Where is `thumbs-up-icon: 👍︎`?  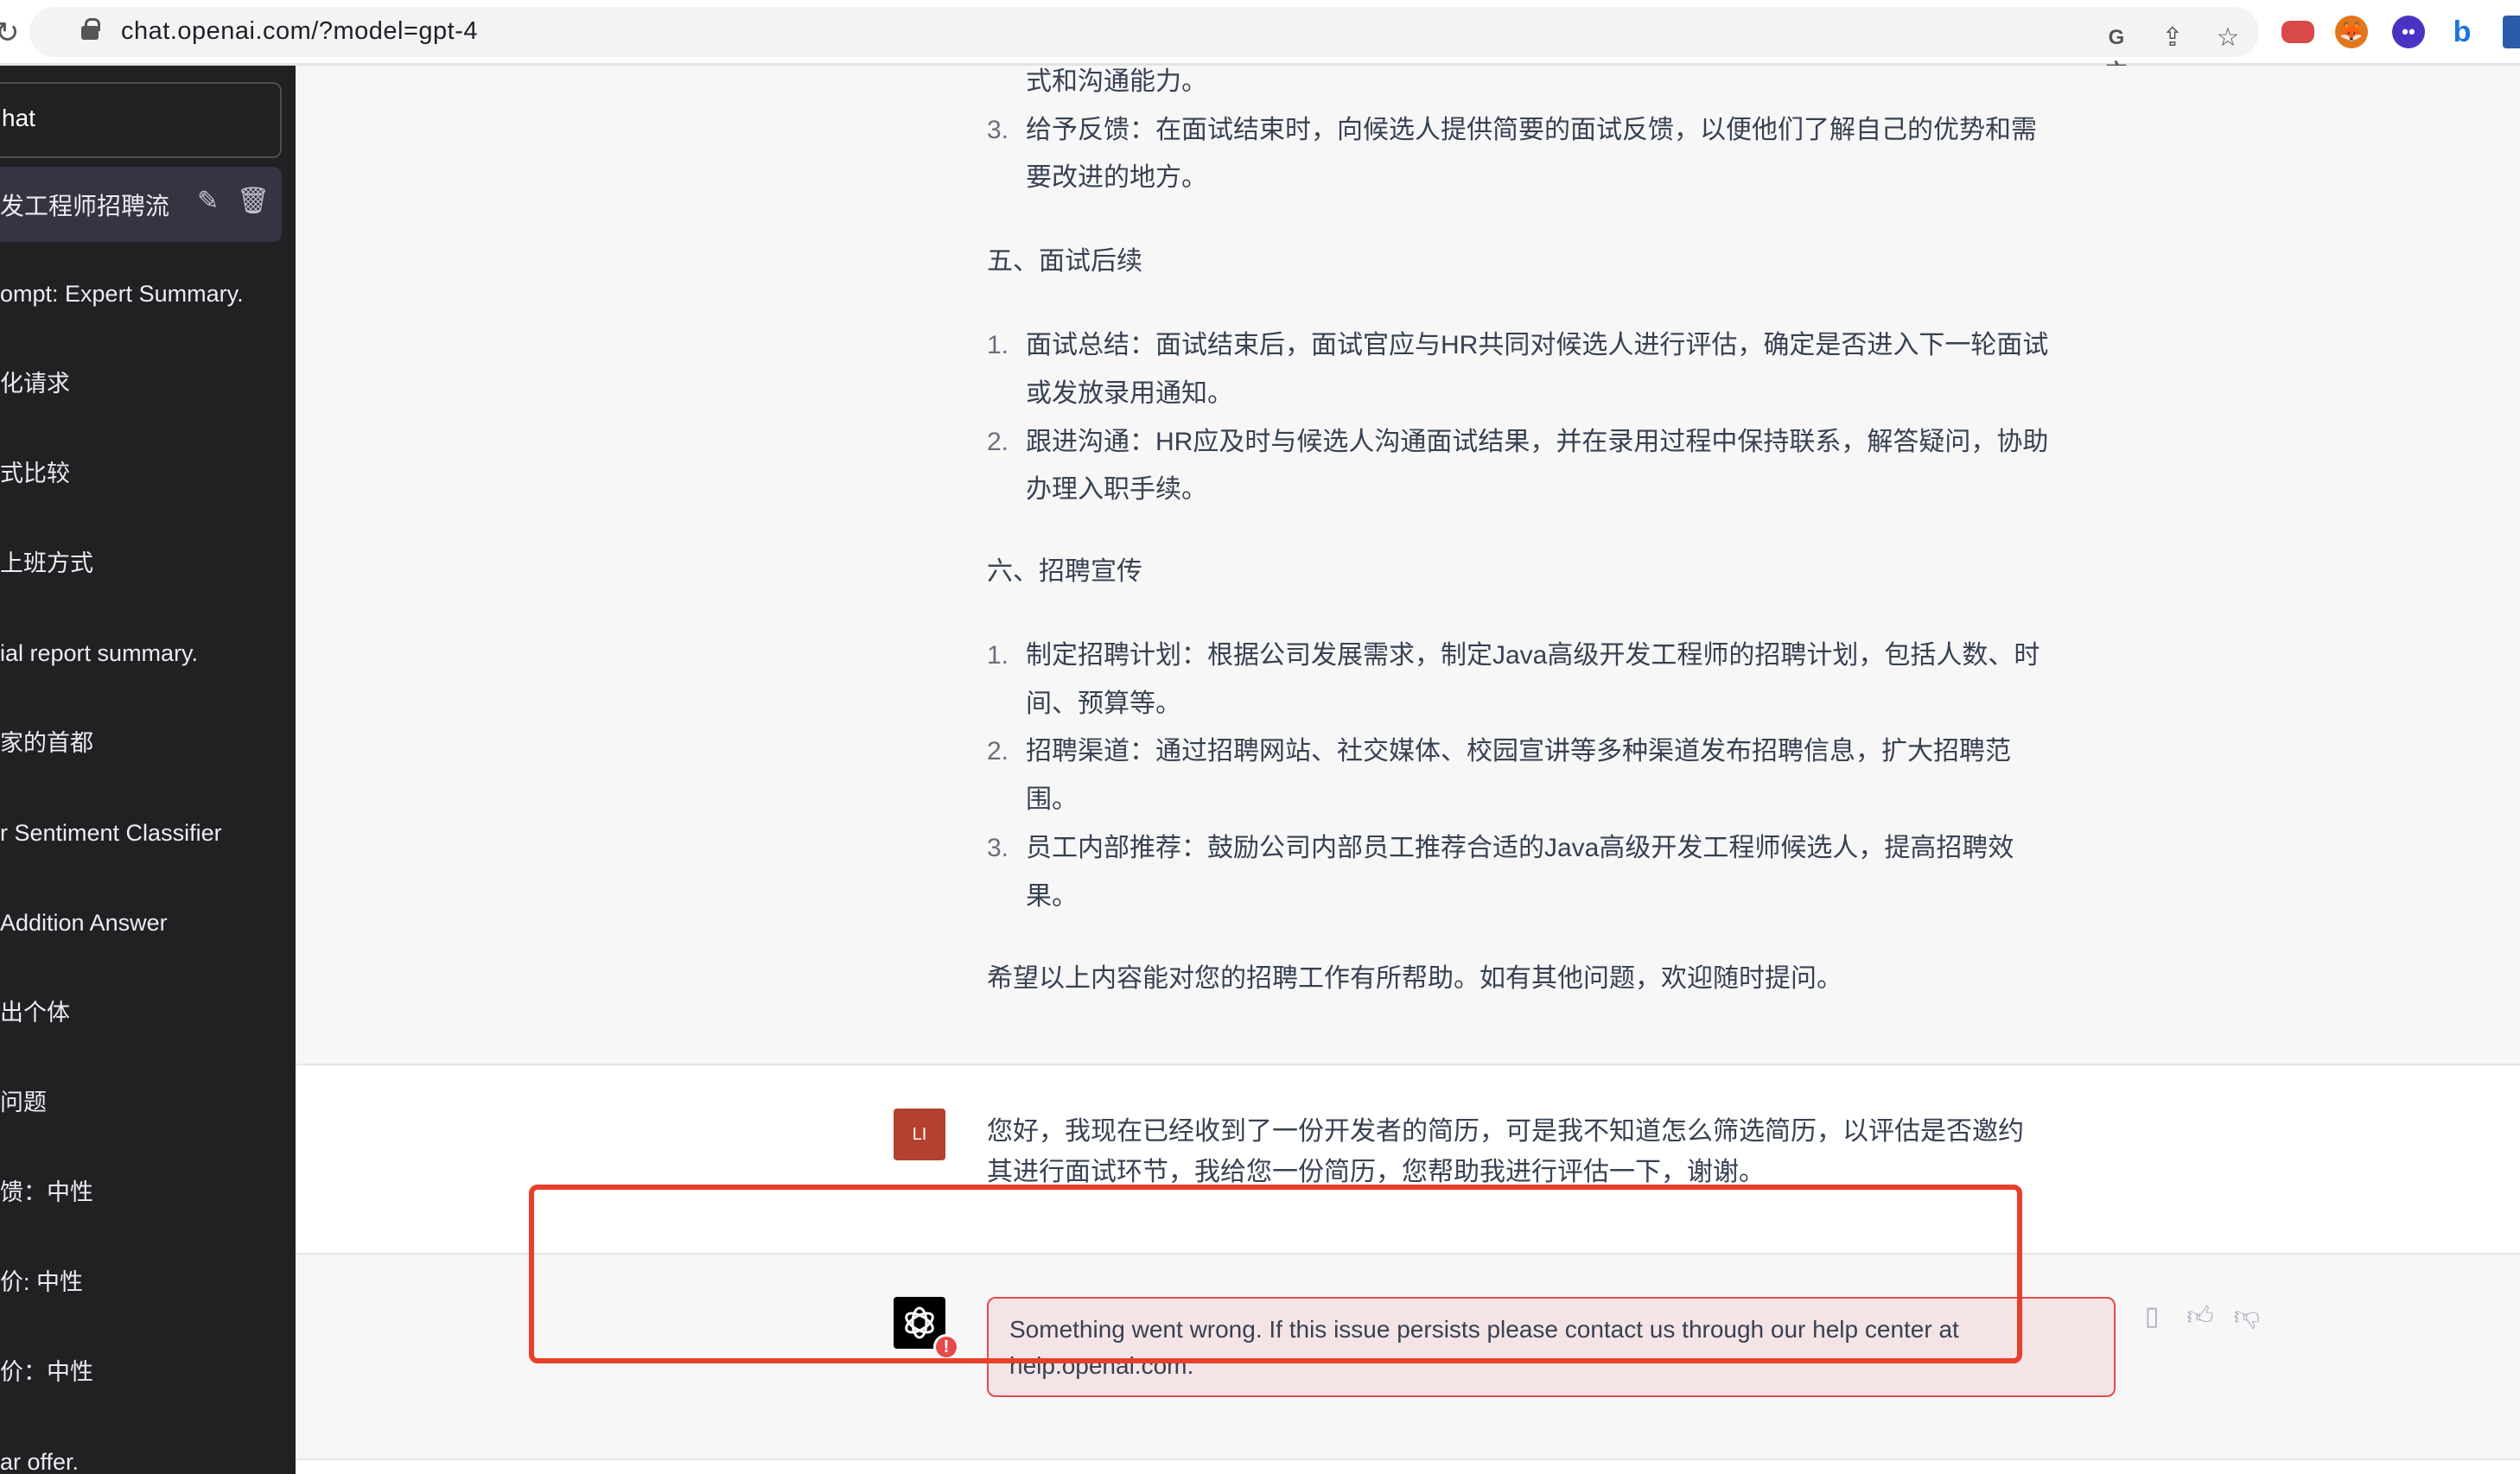 thumbs-up-icon: 👍︎ is located at coordinates (2200, 1318).